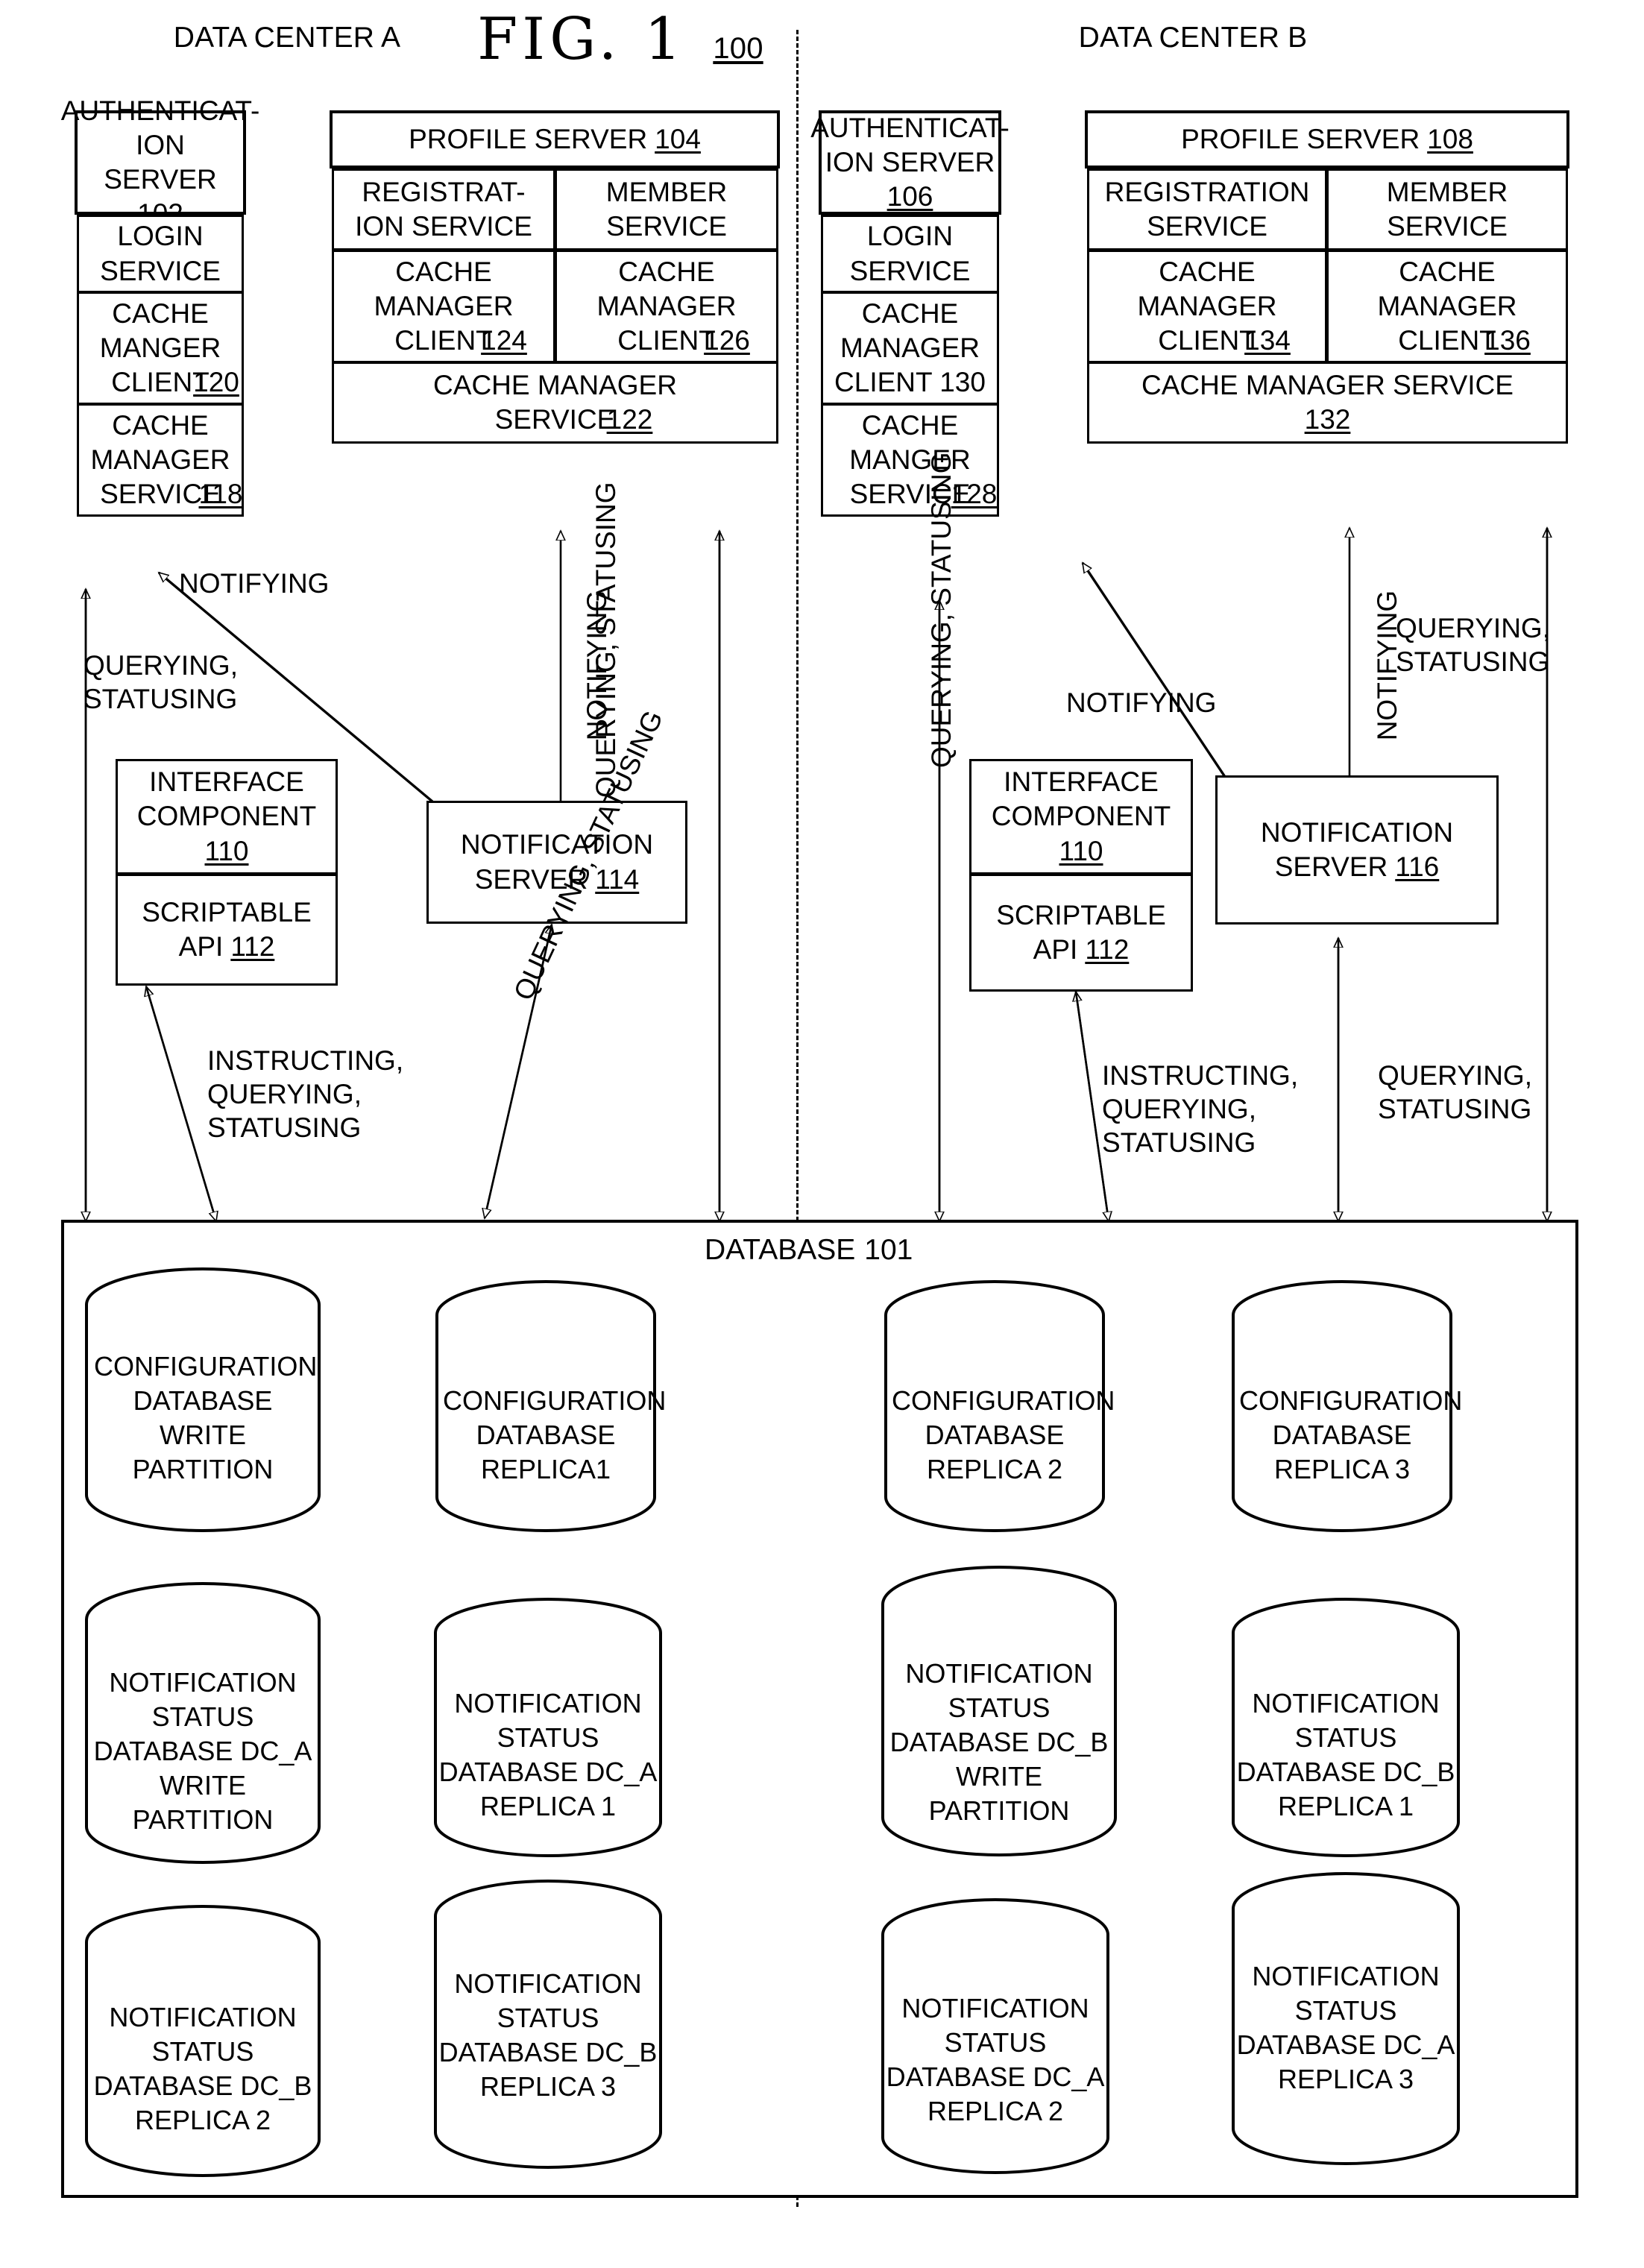  What do you see at coordinates (160, 460) in the screenshot?
I see `auth-server-a-cache-manager-service: CACHE MANAGER SERVICE 118` at bounding box center [160, 460].